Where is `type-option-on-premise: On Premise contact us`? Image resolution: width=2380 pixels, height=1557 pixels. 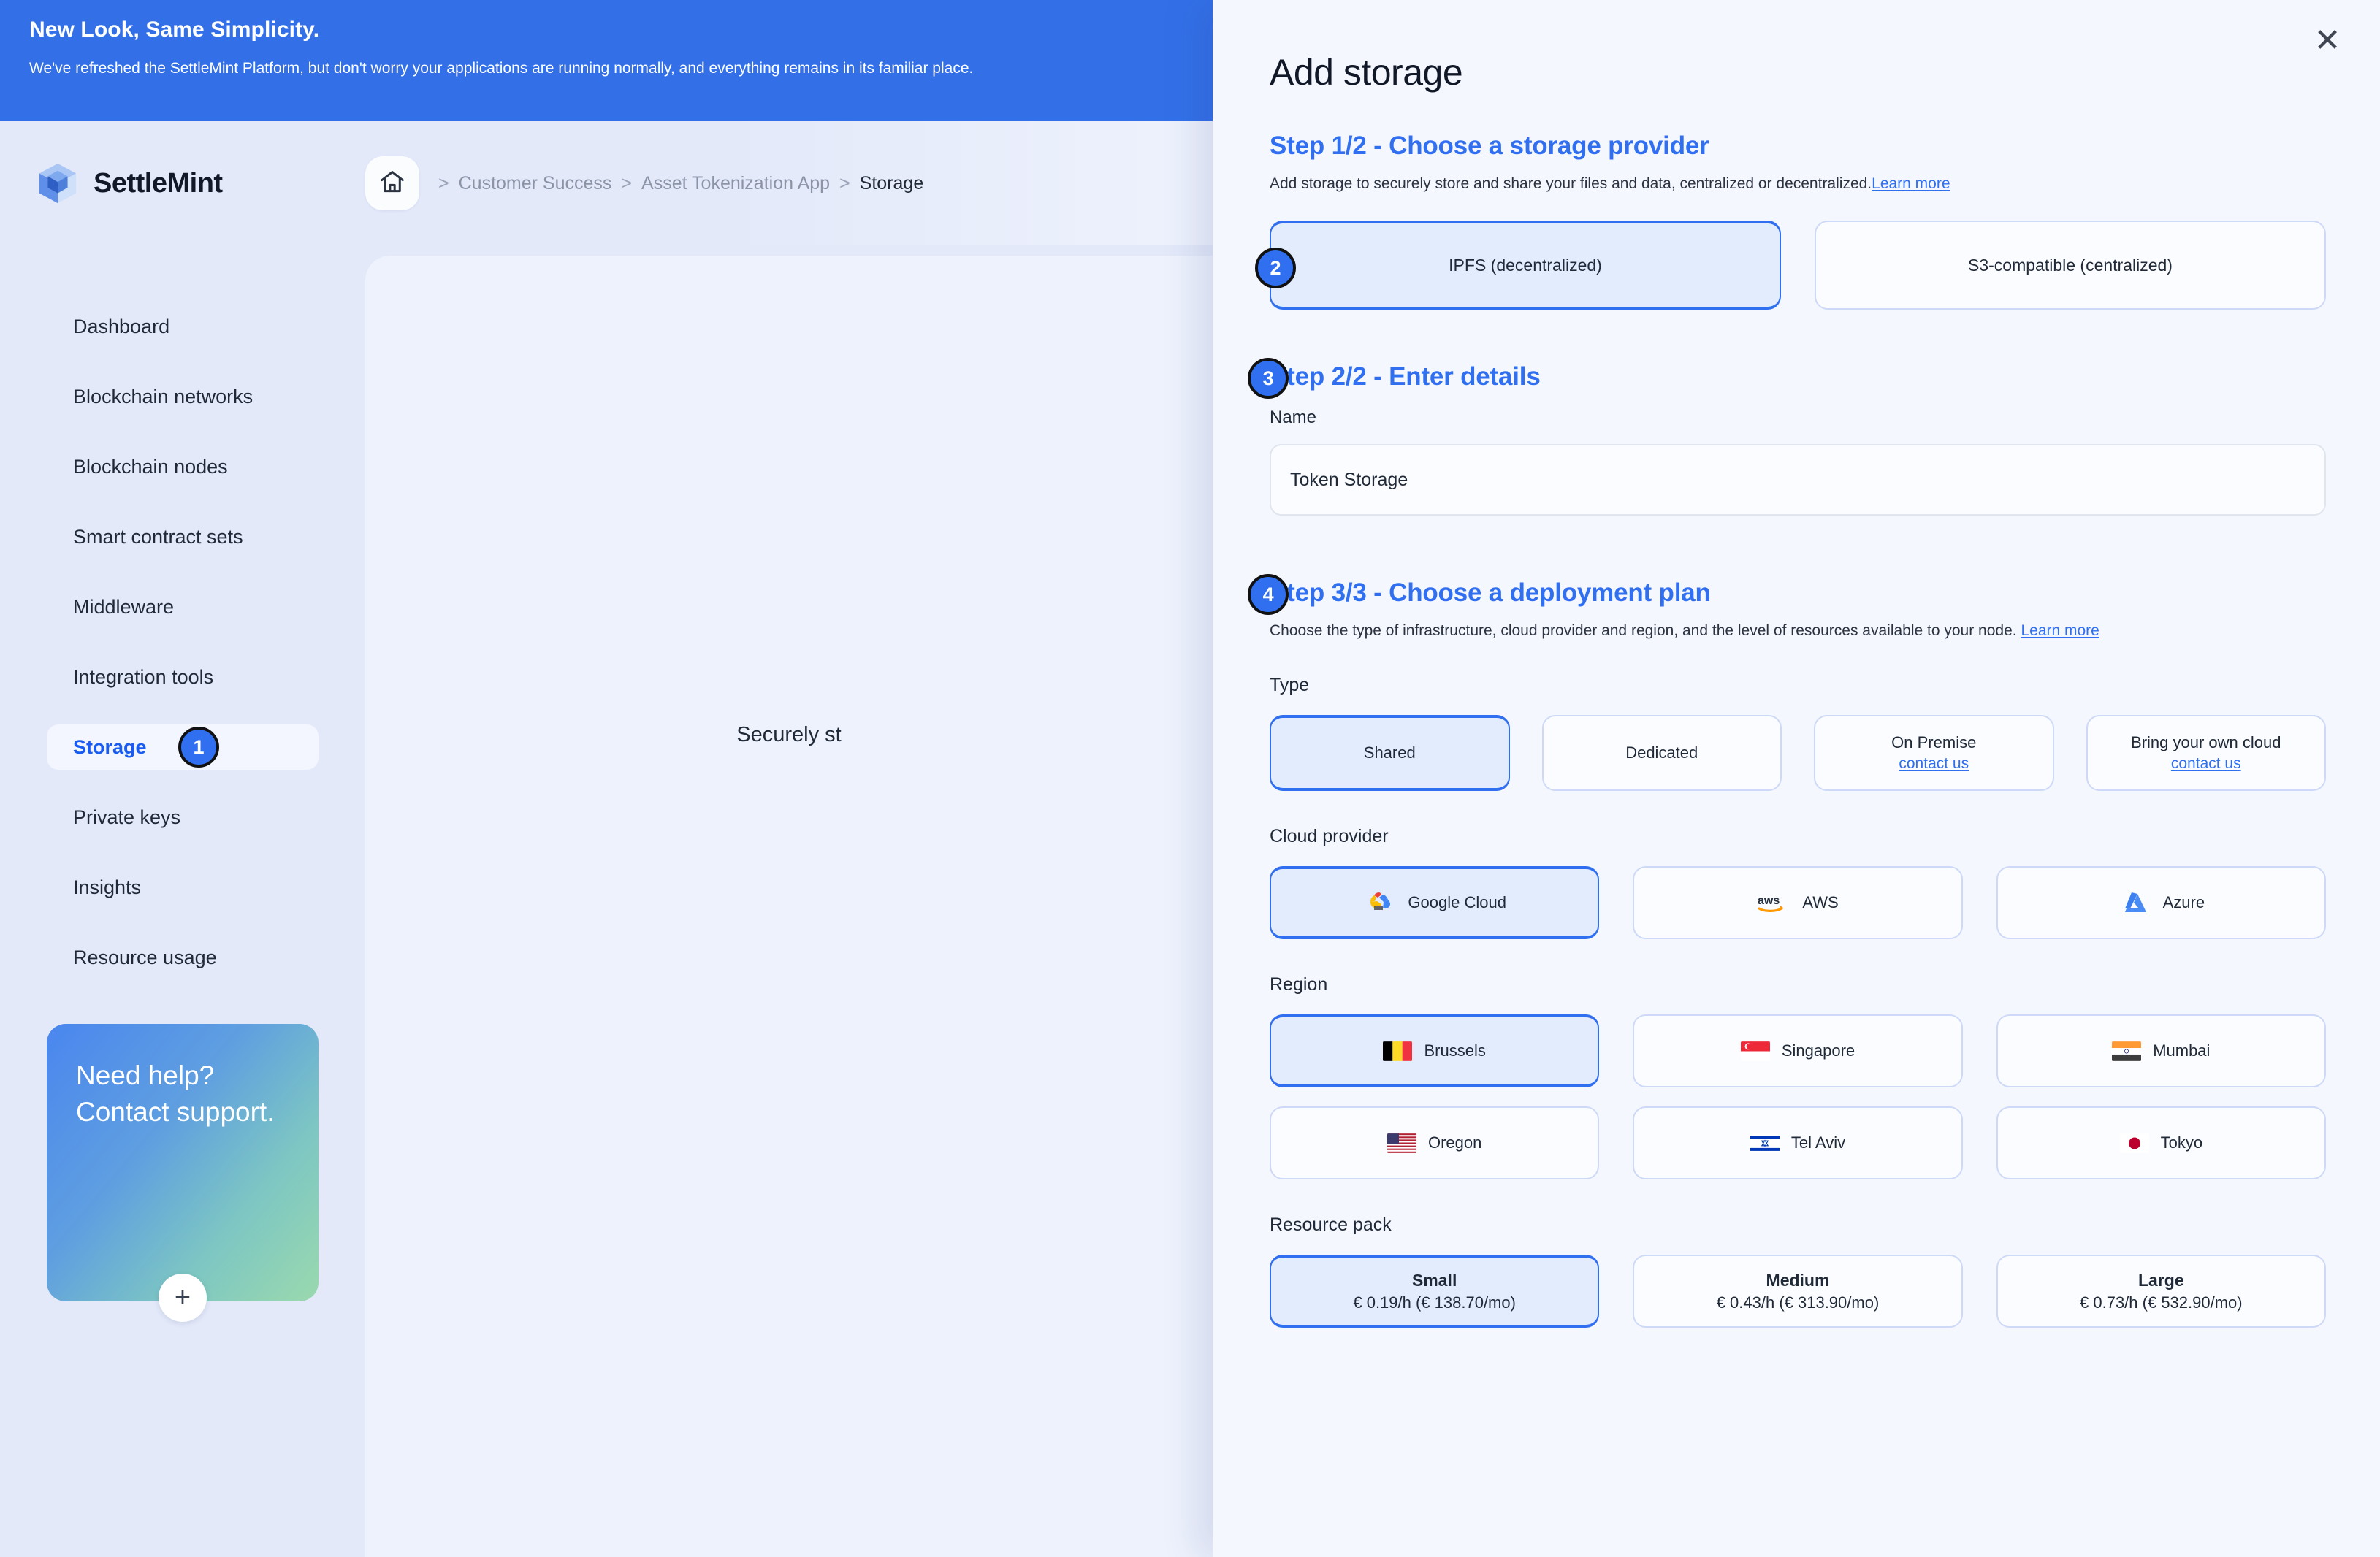 type-option-on-premise: On Premise contact us is located at coordinates (1934, 753).